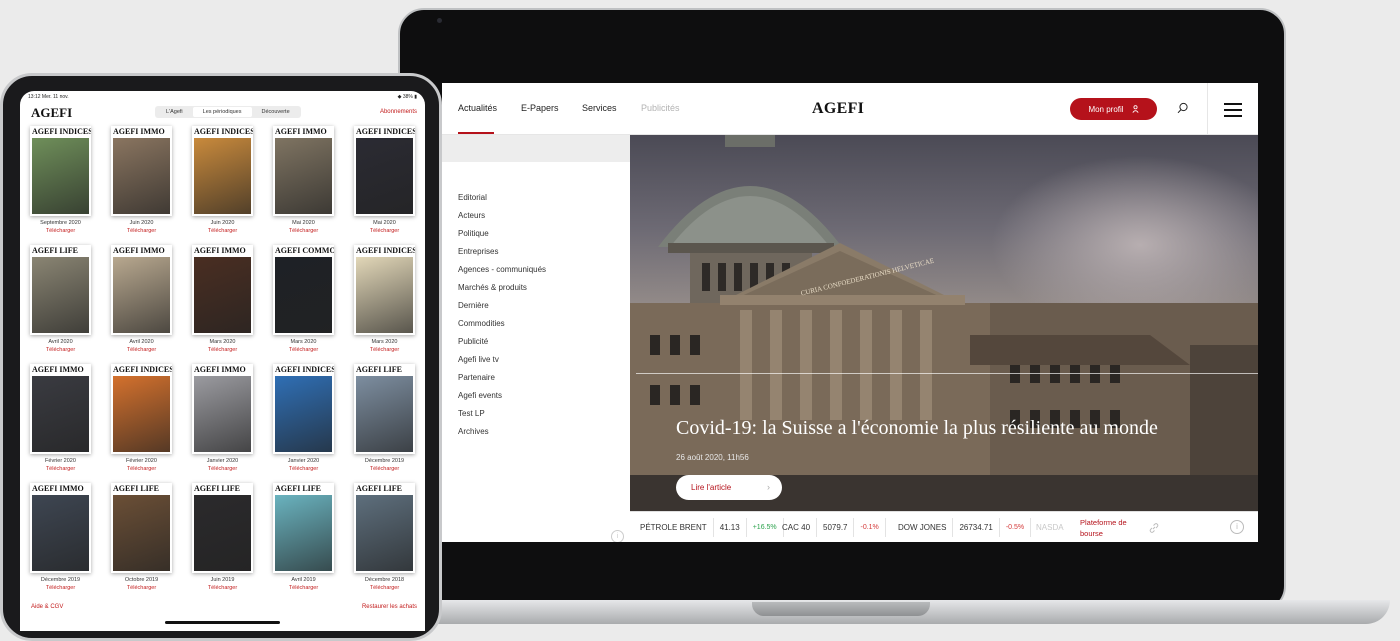 This screenshot has height=641, width=1400. I want to click on magazine-issue: AGEFI INDICES Septembre 2020 Télécharger, so click(60, 184).